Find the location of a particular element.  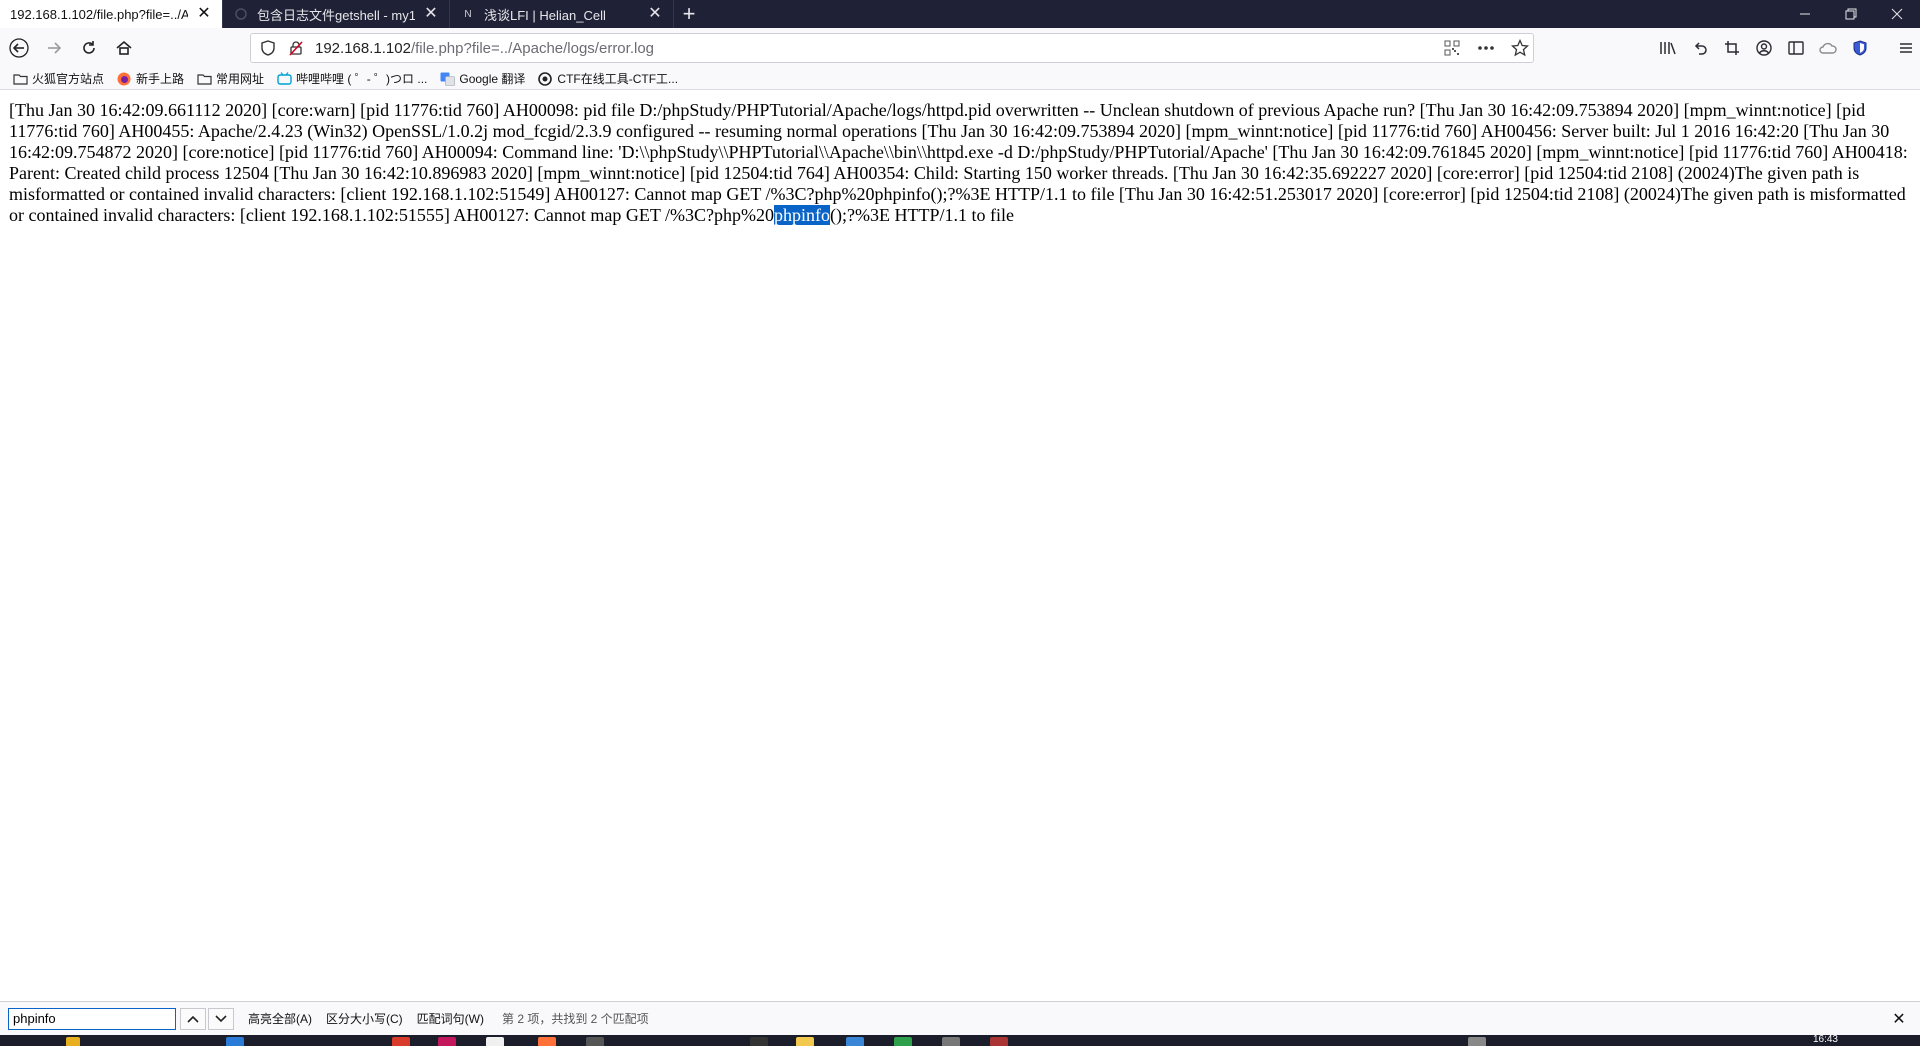

tab-title: 包含日志文件getshell - my1e is located at coordinates (336, 15).